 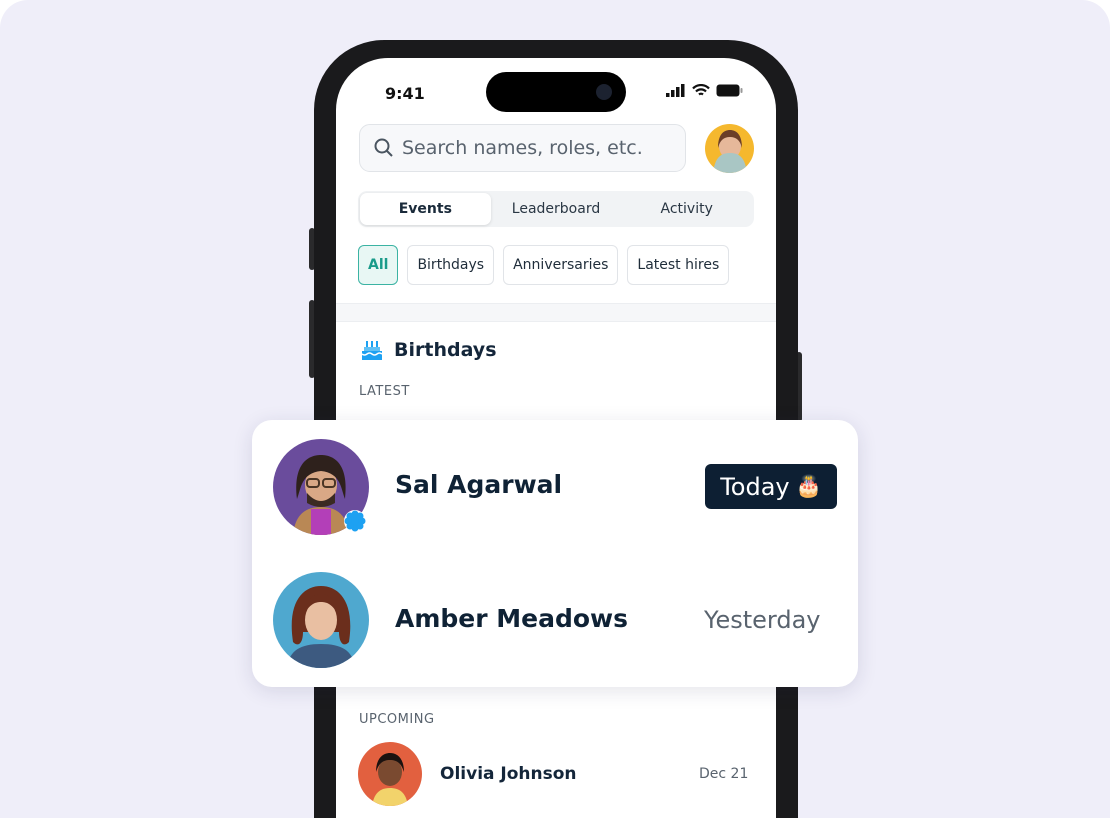 I want to click on person-name: Olivia Johnson, so click(x=508, y=774).